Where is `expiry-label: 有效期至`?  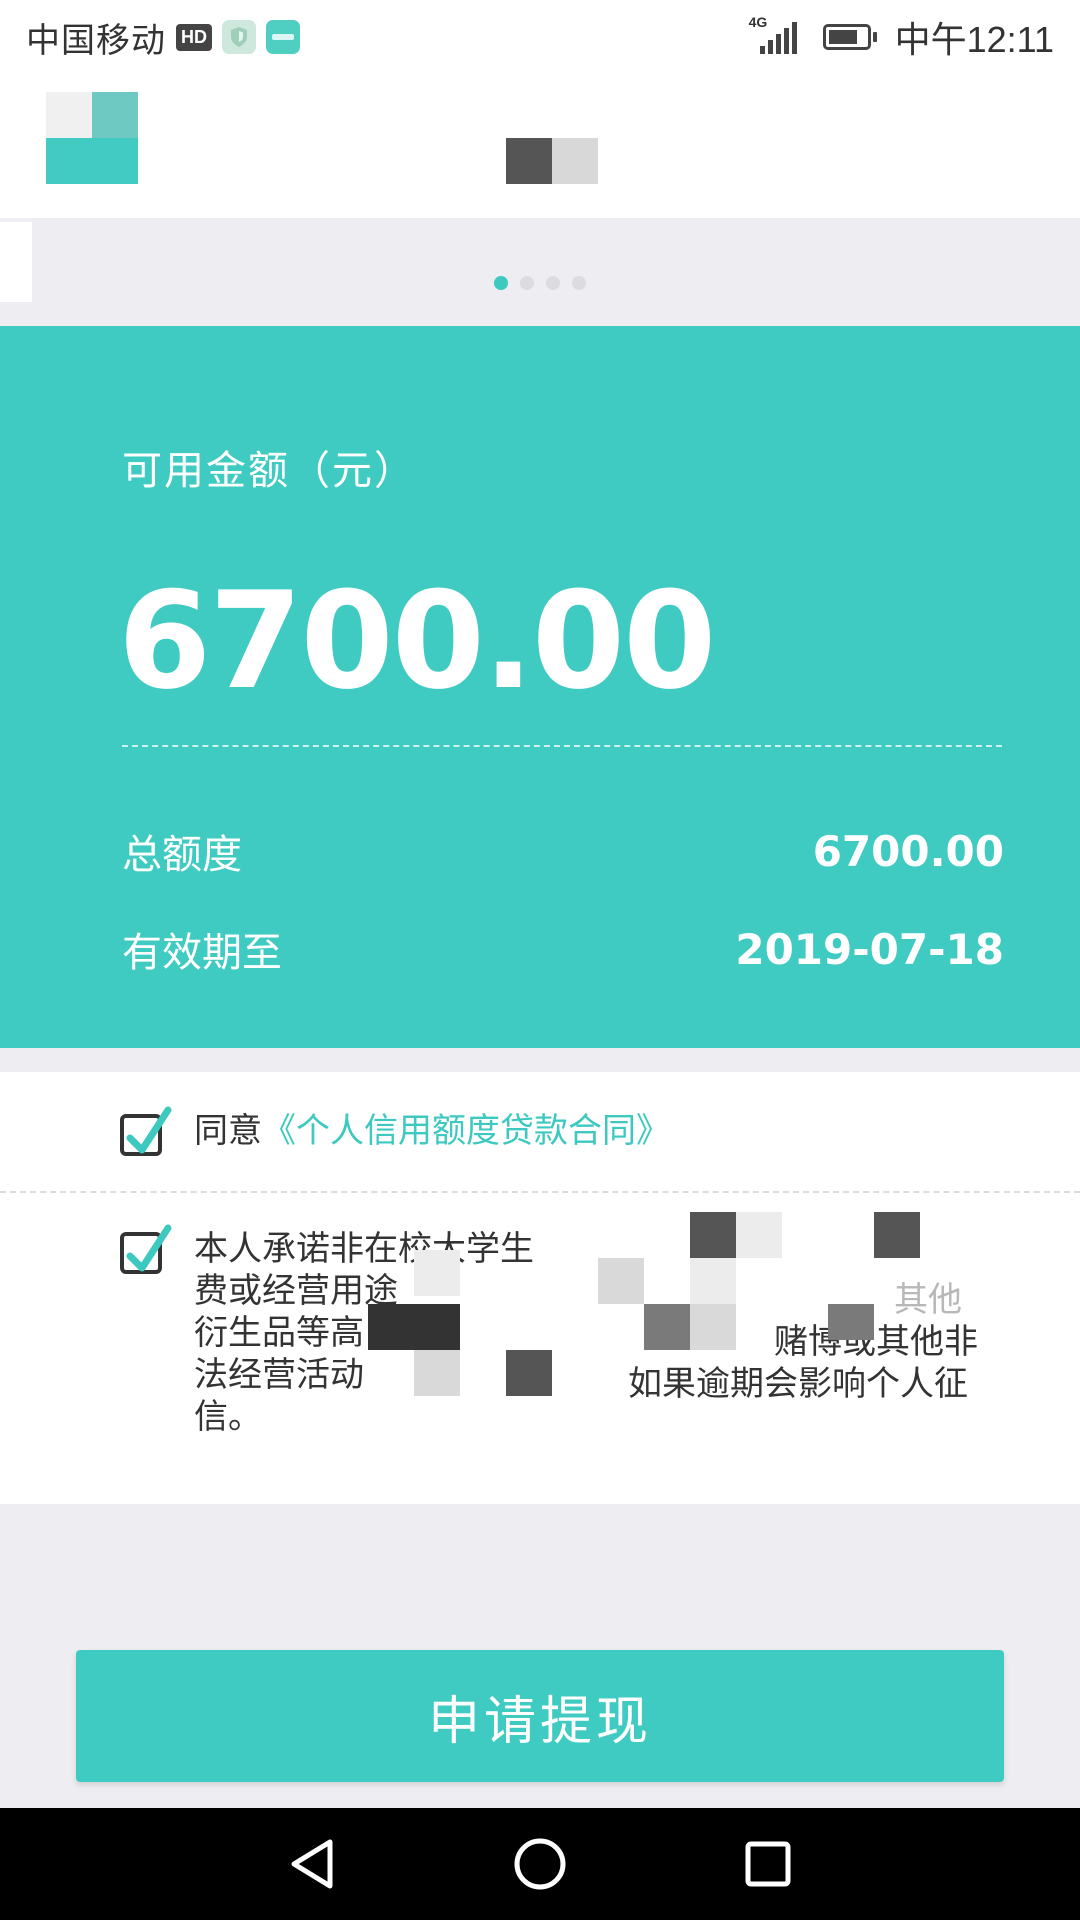 expiry-label: 有效期至 is located at coordinates (202, 953).